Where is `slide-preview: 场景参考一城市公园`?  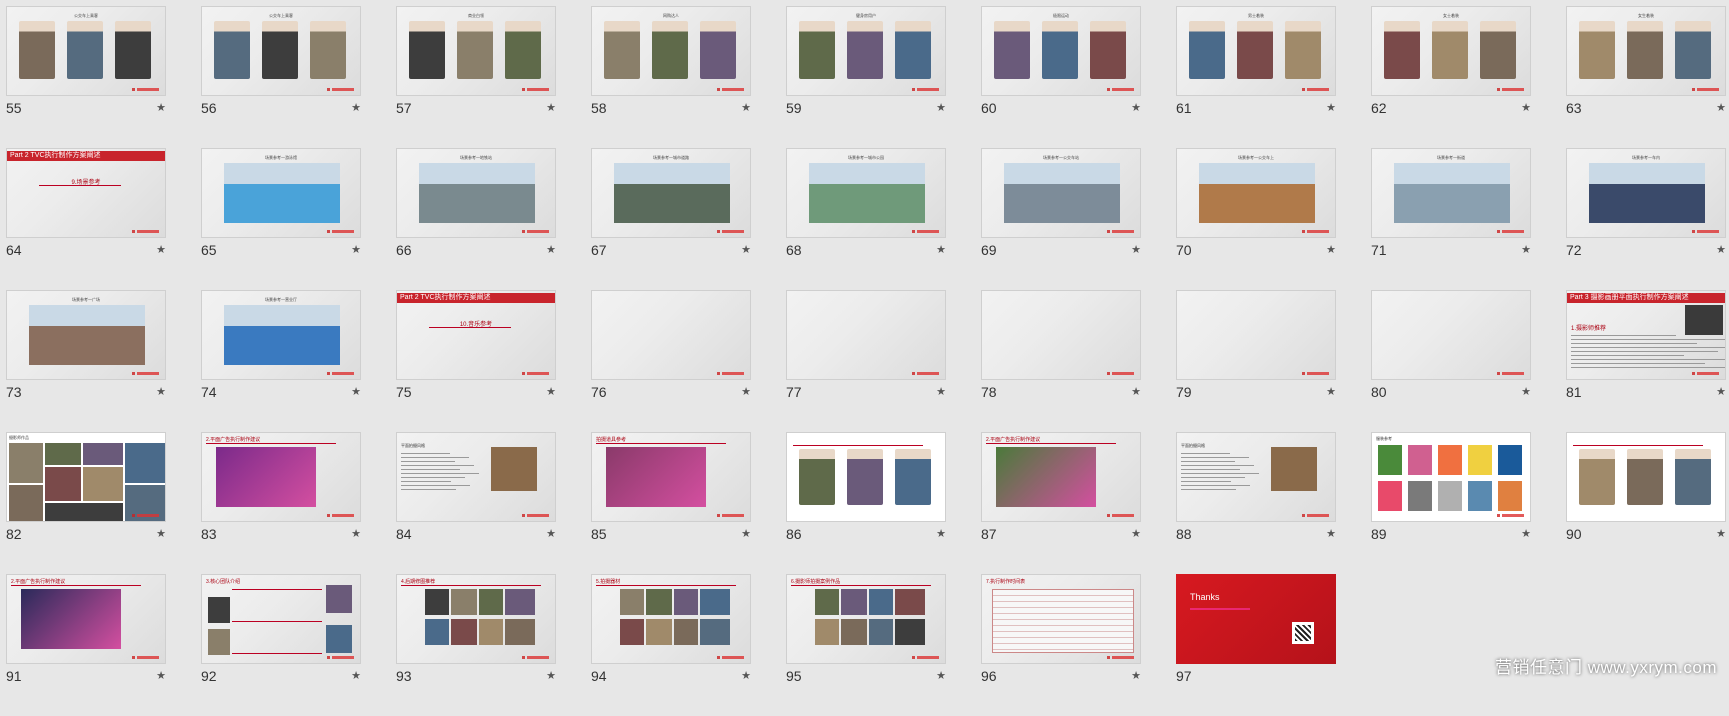 slide-preview: 场景参考一城市公园 is located at coordinates (866, 193).